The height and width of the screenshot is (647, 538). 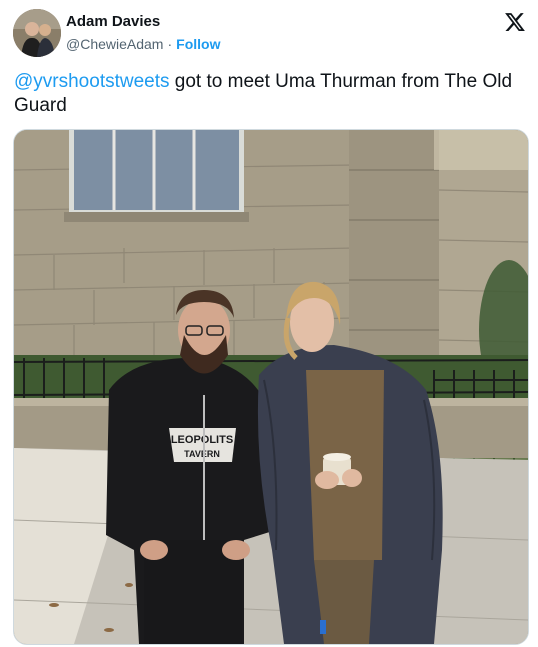 I want to click on follow-button: Follow, so click(x=198, y=44).